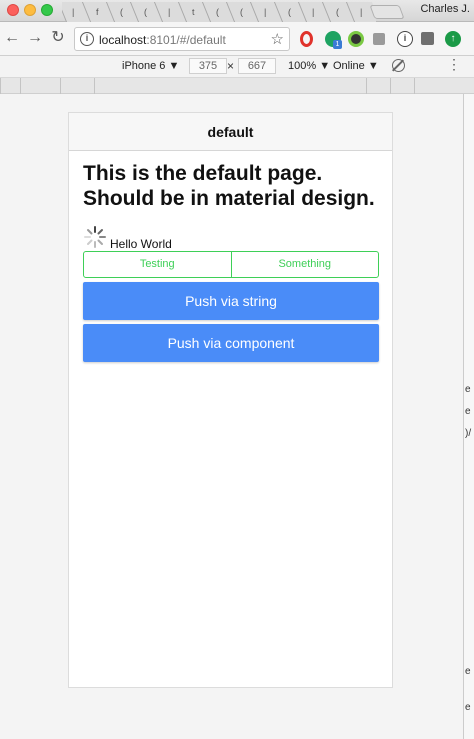 This screenshot has height=739, width=474. What do you see at coordinates (30, 10) in the screenshot?
I see `minimize-window-button` at bounding box center [30, 10].